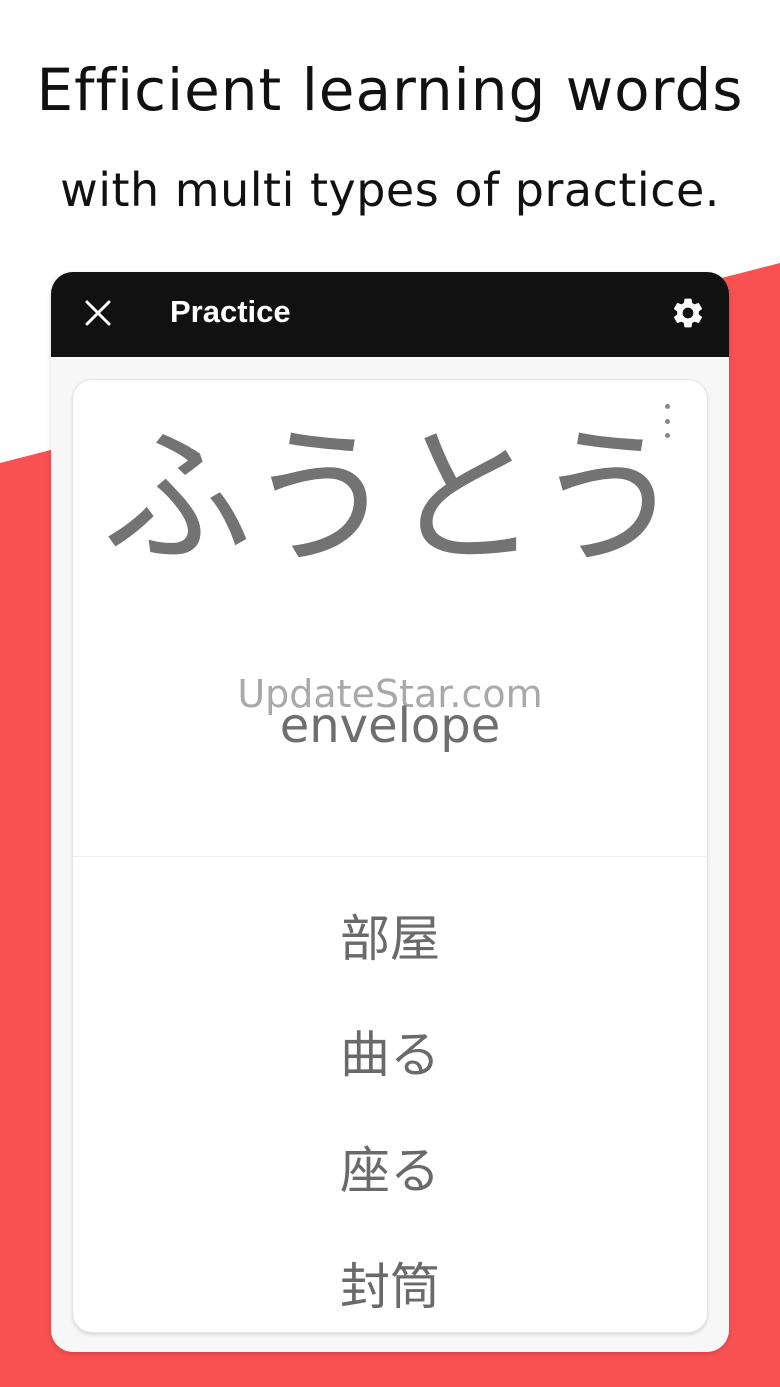  I want to click on word-meaning: envelope, so click(390, 726).